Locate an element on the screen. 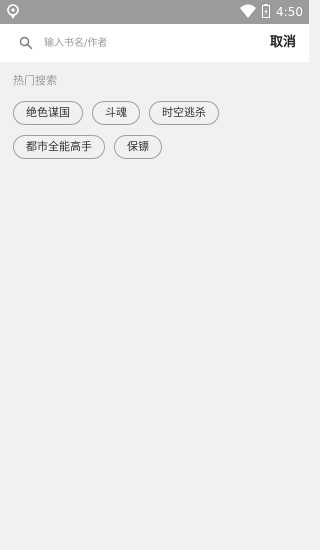 This screenshot has width=320, height=550. hot-search-tags: 绝色谋国 斗魂 时空逃杀 都市全能高手 保镖 is located at coordinates (155, 130).